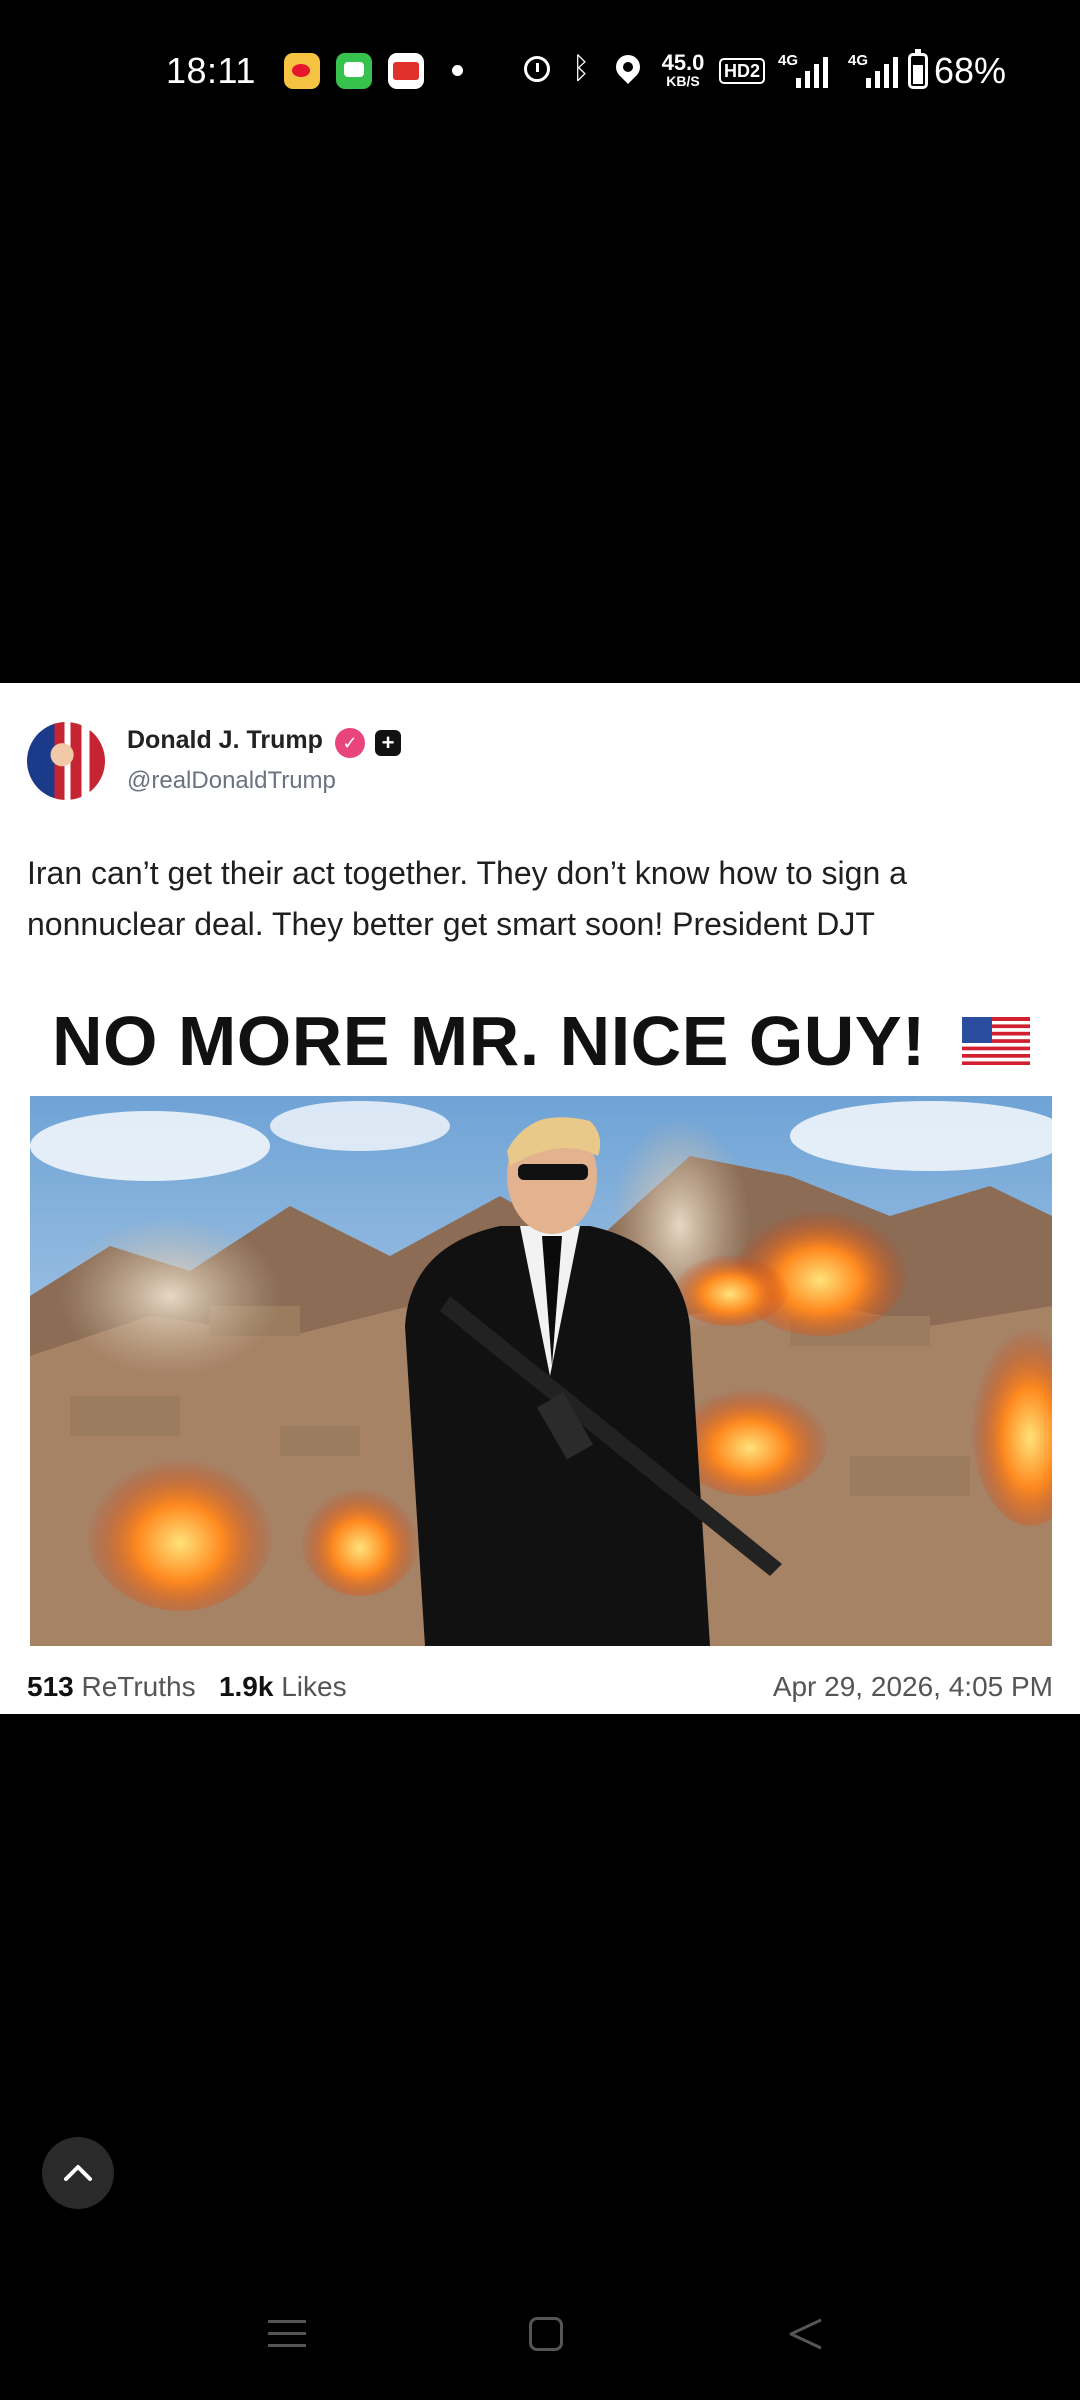 The height and width of the screenshot is (2400, 1080). Describe the element at coordinates (302, 71) in the screenshot. I see `weibo-icon` at that location.